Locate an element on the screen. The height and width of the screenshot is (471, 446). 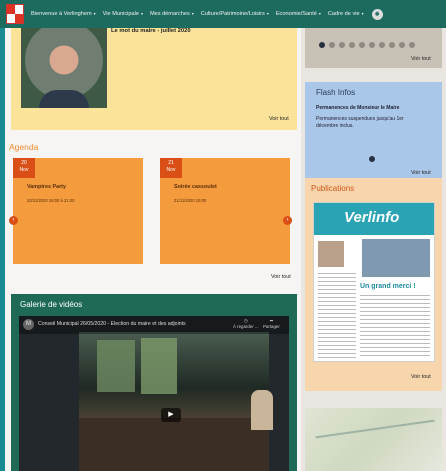
agenda-voir-tout-link: Voir tout is located at coordinates (281, 277).